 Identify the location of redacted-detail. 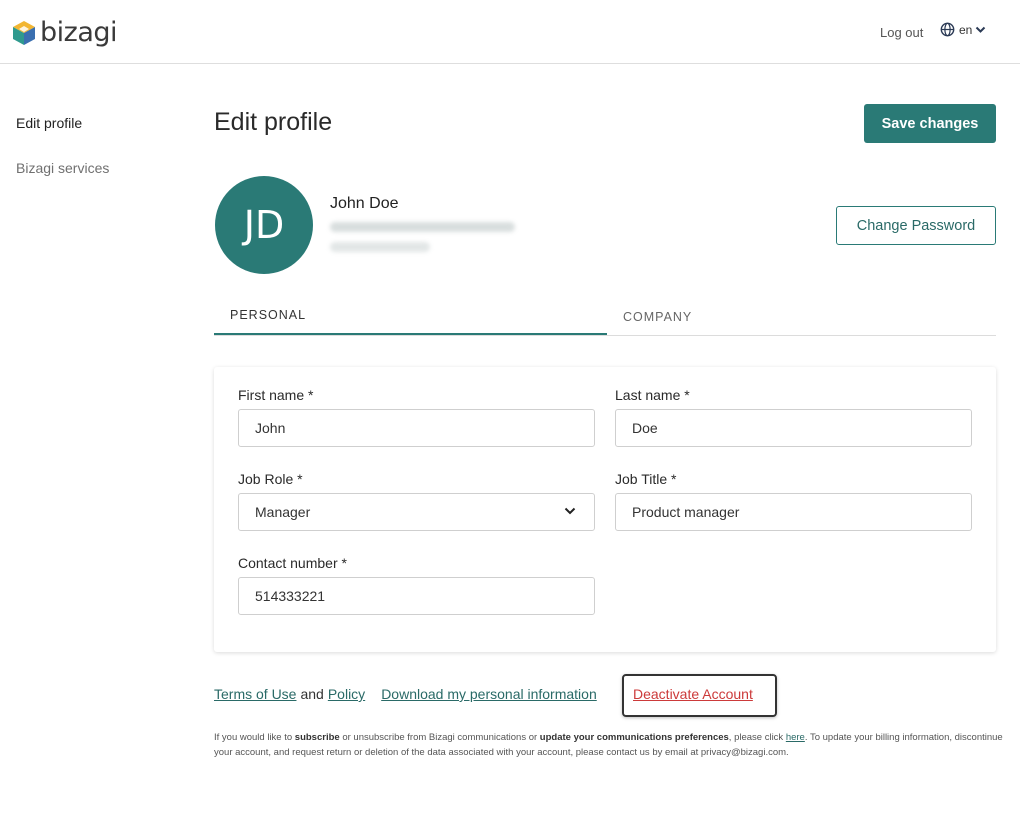
(380, 247).